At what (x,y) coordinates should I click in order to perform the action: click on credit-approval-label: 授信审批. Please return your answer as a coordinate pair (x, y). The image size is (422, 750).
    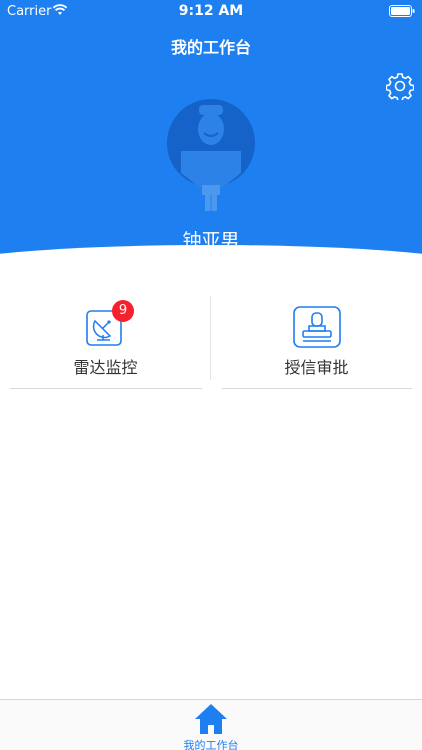
    Looking at the image, I should click on (316, 367).